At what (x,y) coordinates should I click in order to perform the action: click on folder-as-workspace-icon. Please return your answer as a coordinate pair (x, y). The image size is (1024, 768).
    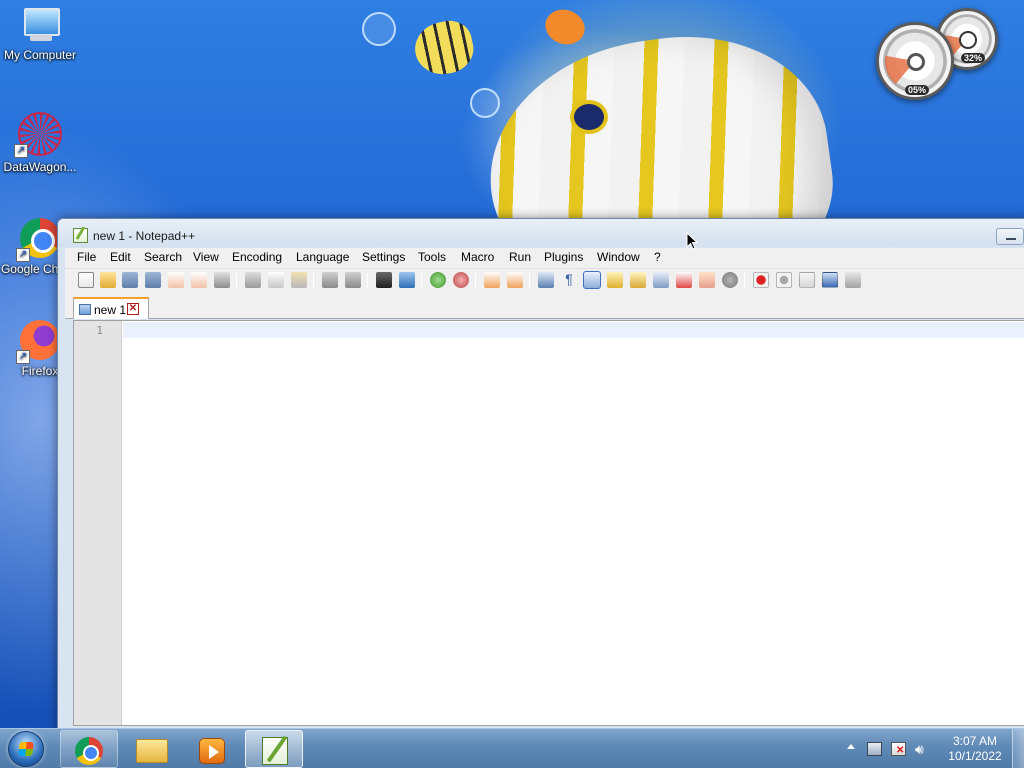
    Looking at the image, I should click on (684, 280).